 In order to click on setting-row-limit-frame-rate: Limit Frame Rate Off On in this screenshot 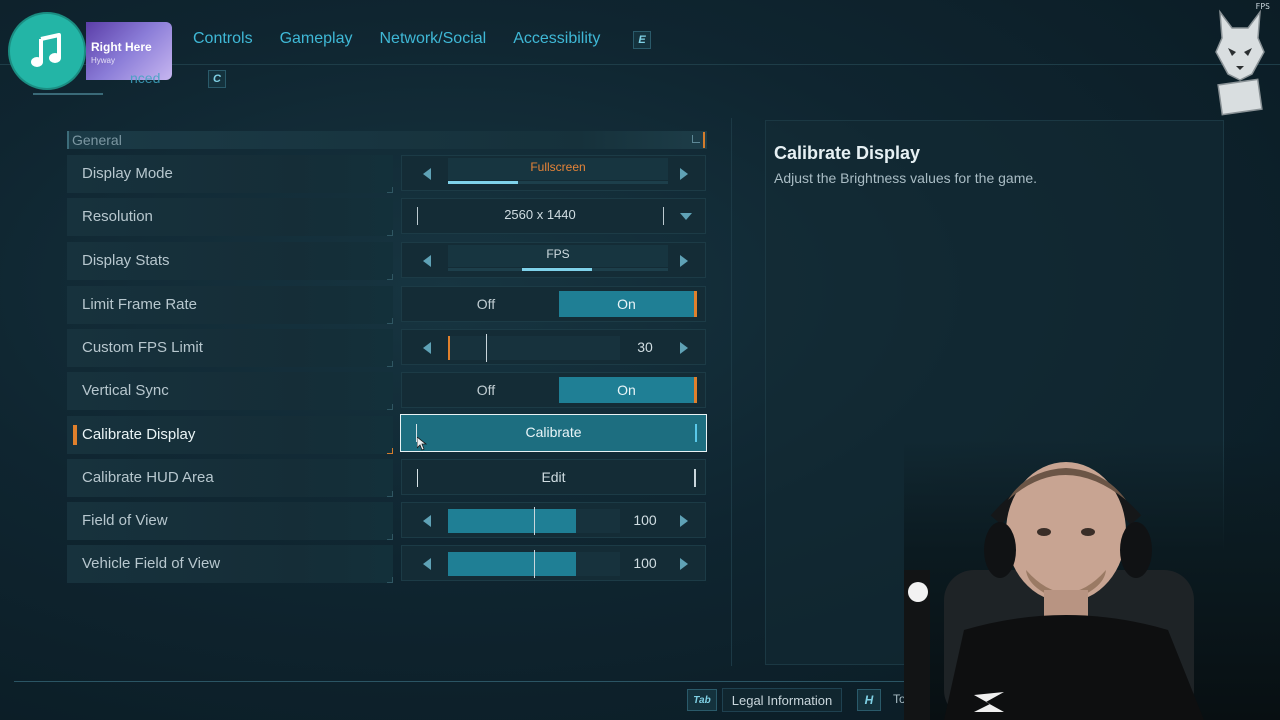, I will do `click(387, 305)`.